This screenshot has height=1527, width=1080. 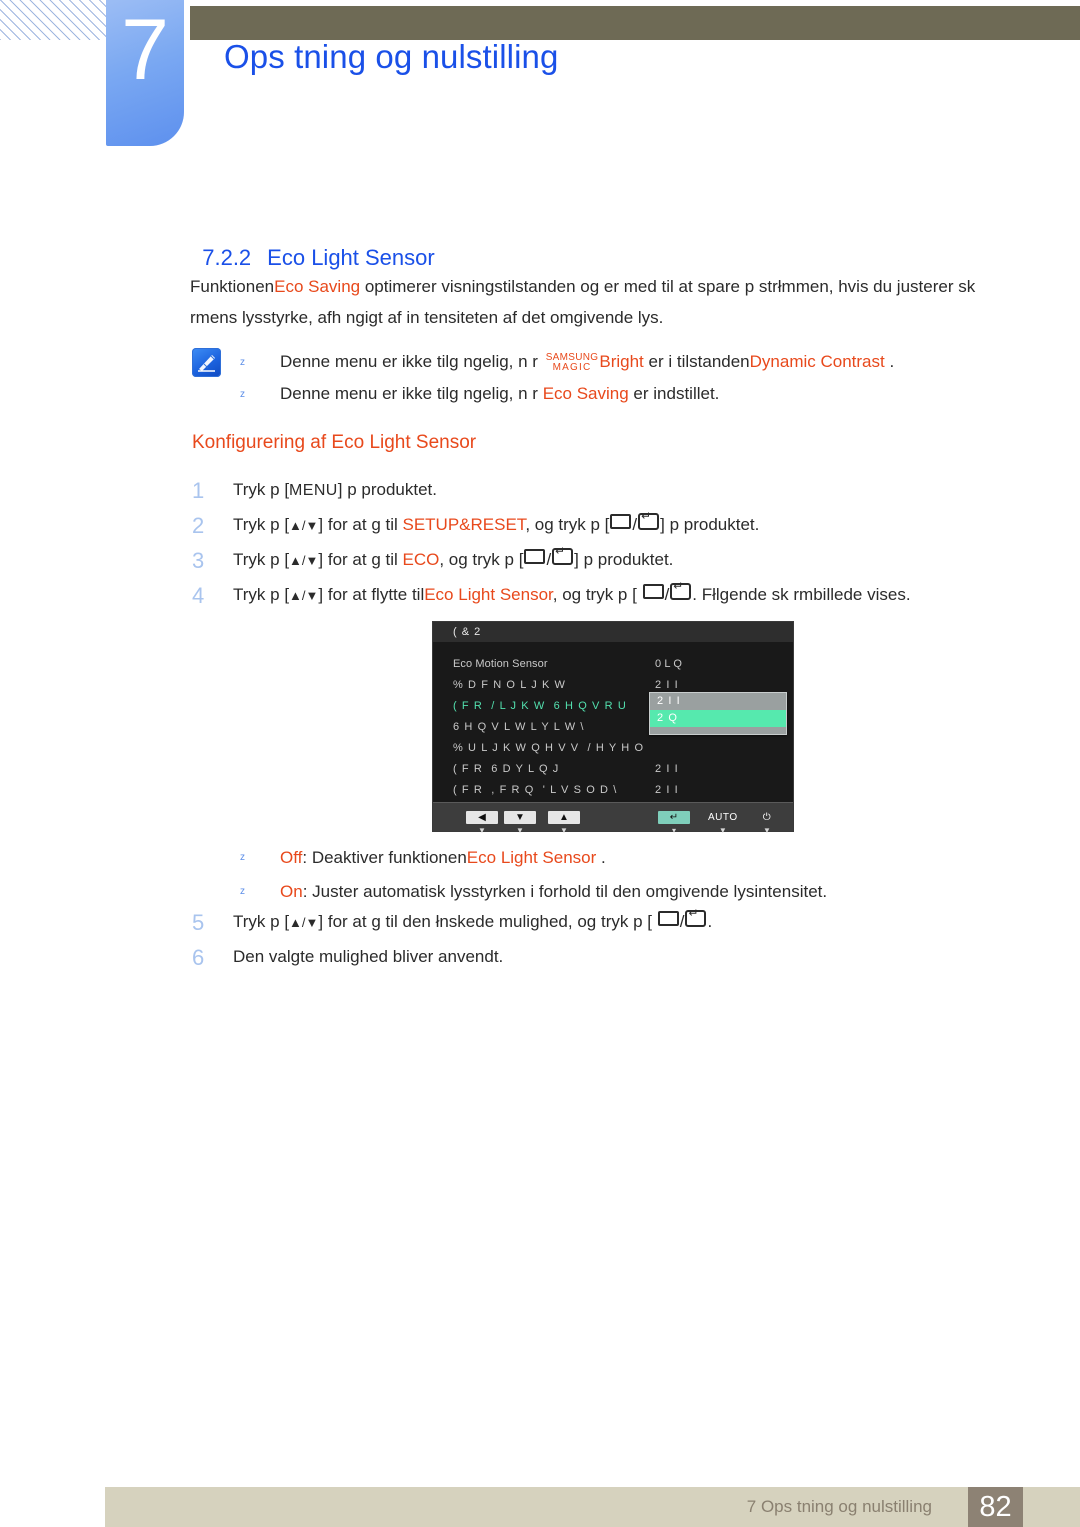 I want to click on osd-row-label: ( F R 6 D Y L Q J, so click(x=506, y=769).